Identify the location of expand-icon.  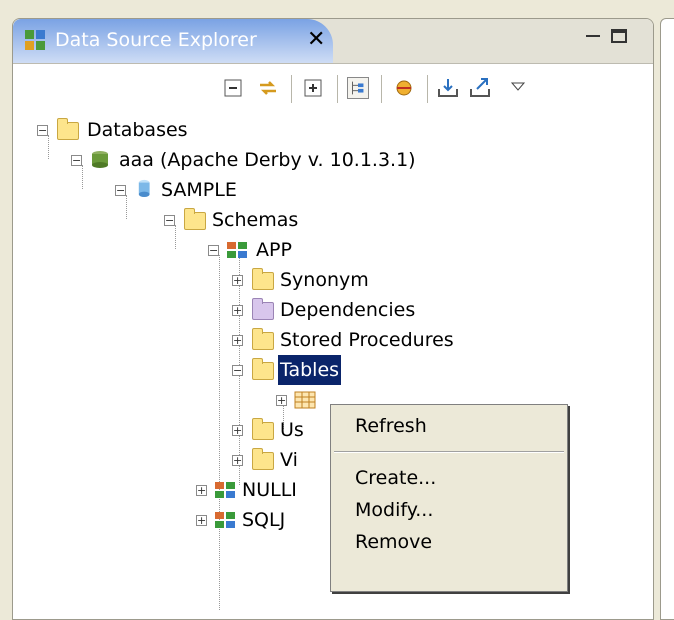
(314, 88).